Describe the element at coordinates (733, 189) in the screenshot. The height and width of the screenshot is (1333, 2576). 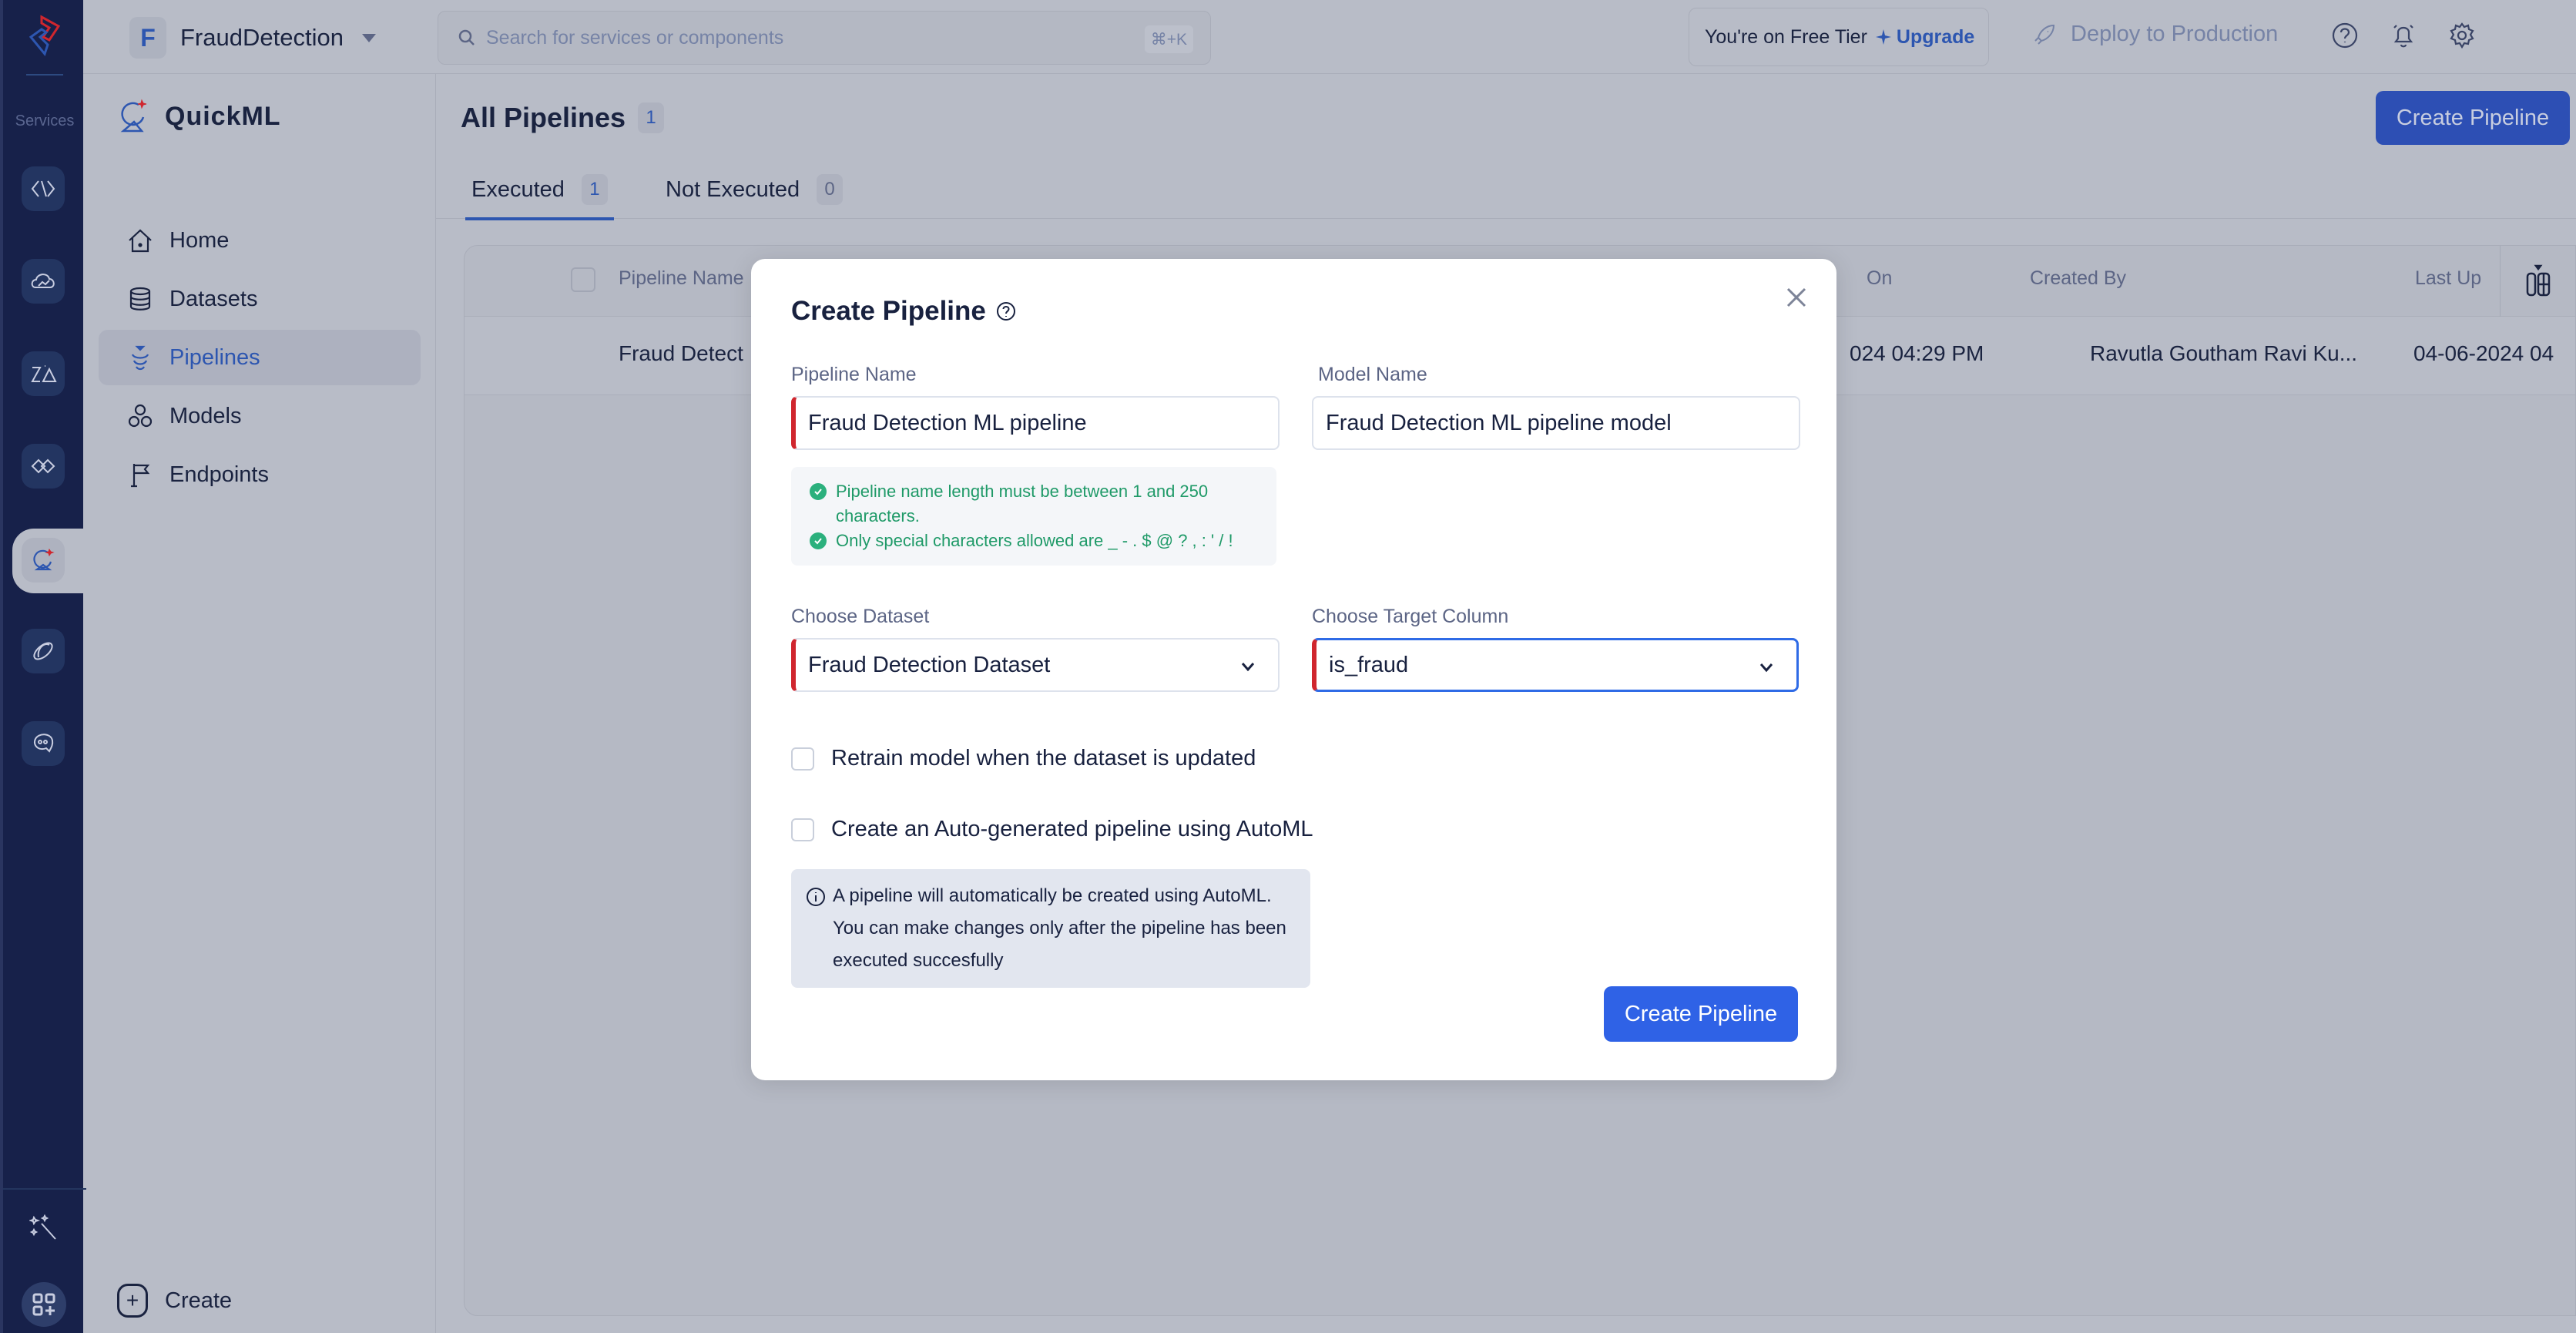
I see `tab-label: Not Executed` at that location.